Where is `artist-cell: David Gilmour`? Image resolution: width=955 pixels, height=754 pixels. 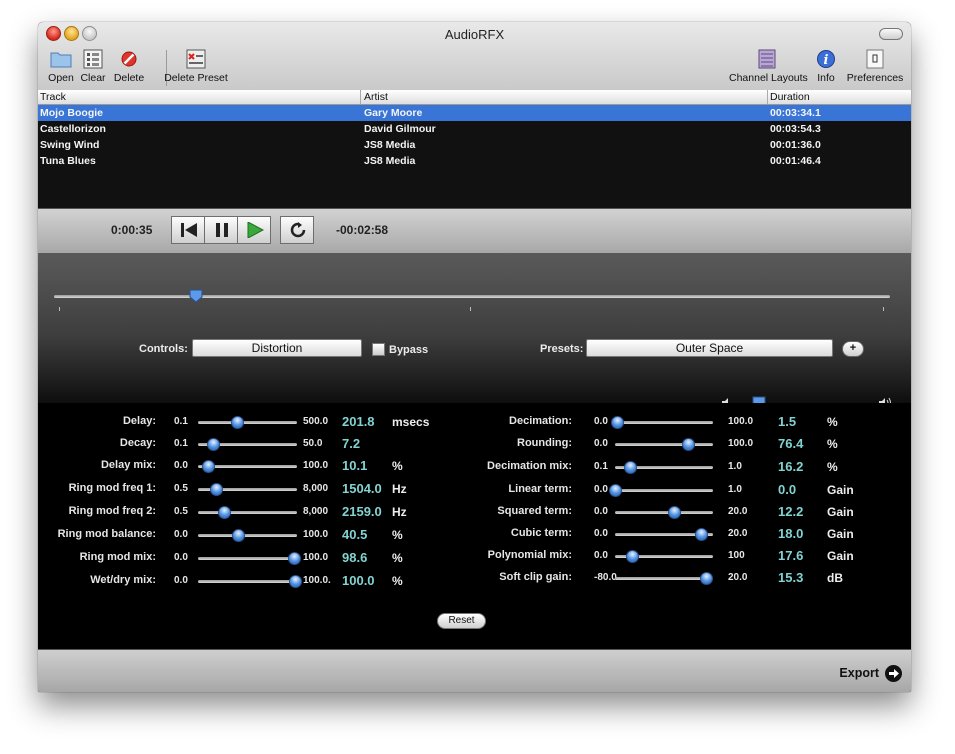
artist-cell: David Gilmour is located at coordinates (400, 129).